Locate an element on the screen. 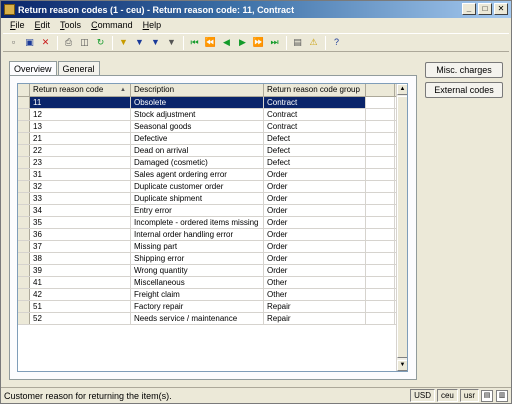 The image size is (512, 404). refresh-icon: ↻ is located at coordinates (100, 42).